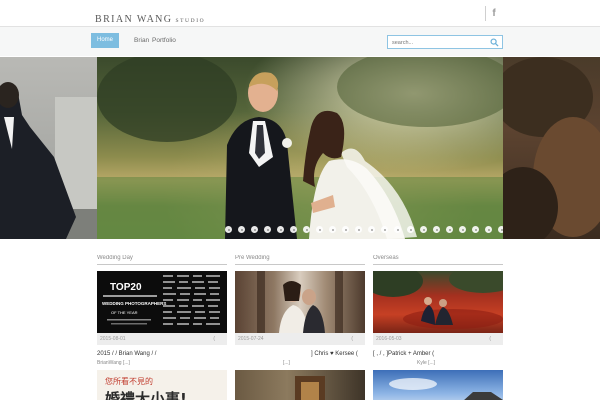  I want to click on site-logo: BRIAN WANG STUDIO, so click(150, 18).